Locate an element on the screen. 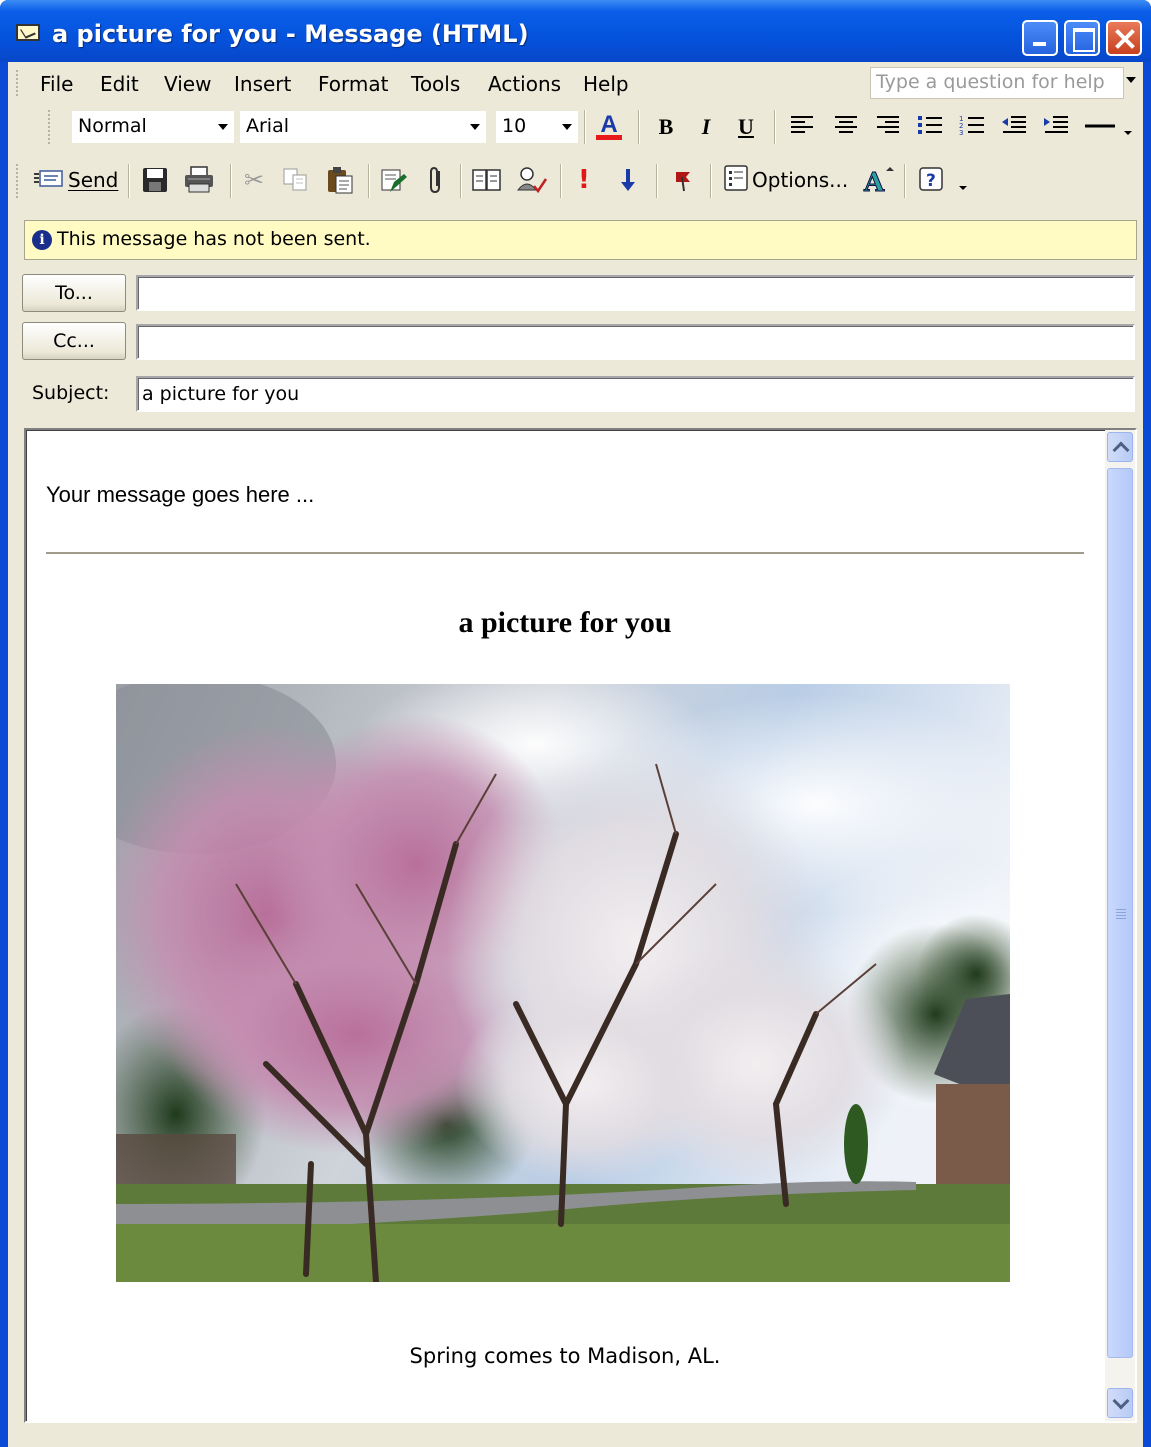 Image resolution: width=1151 pixels, height=1447 pixels. style-select: Normal is located at coordinates (153, 127).